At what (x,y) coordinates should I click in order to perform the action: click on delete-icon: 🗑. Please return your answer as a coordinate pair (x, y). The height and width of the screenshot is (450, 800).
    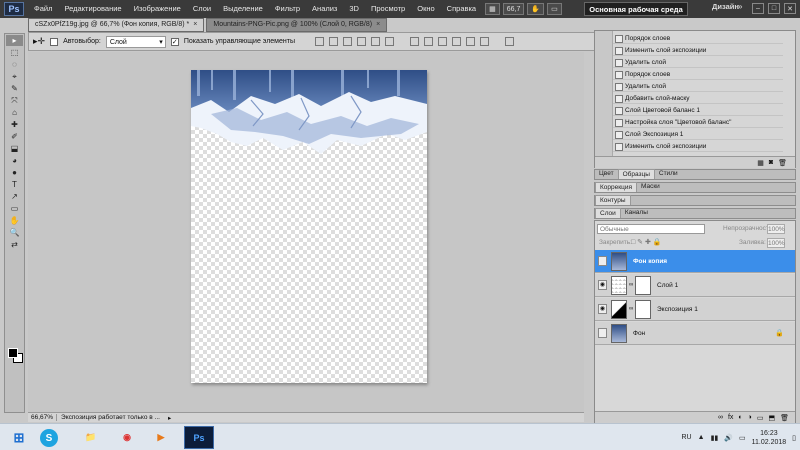
    Looking at the image, I should click on (782, 163).